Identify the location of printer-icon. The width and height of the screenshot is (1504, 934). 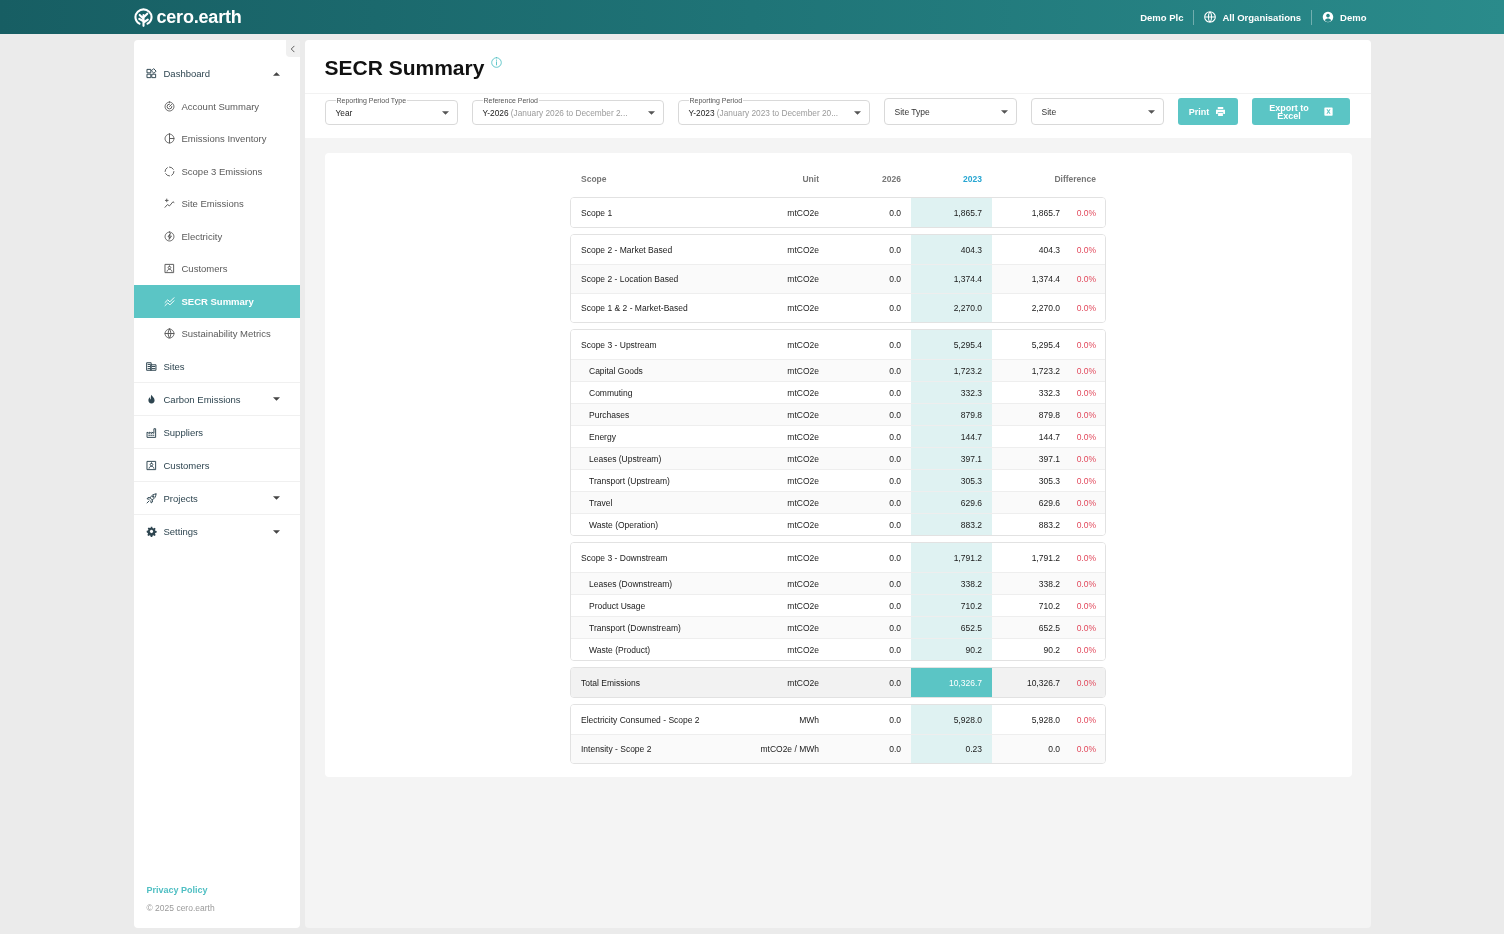
(1221, 111).